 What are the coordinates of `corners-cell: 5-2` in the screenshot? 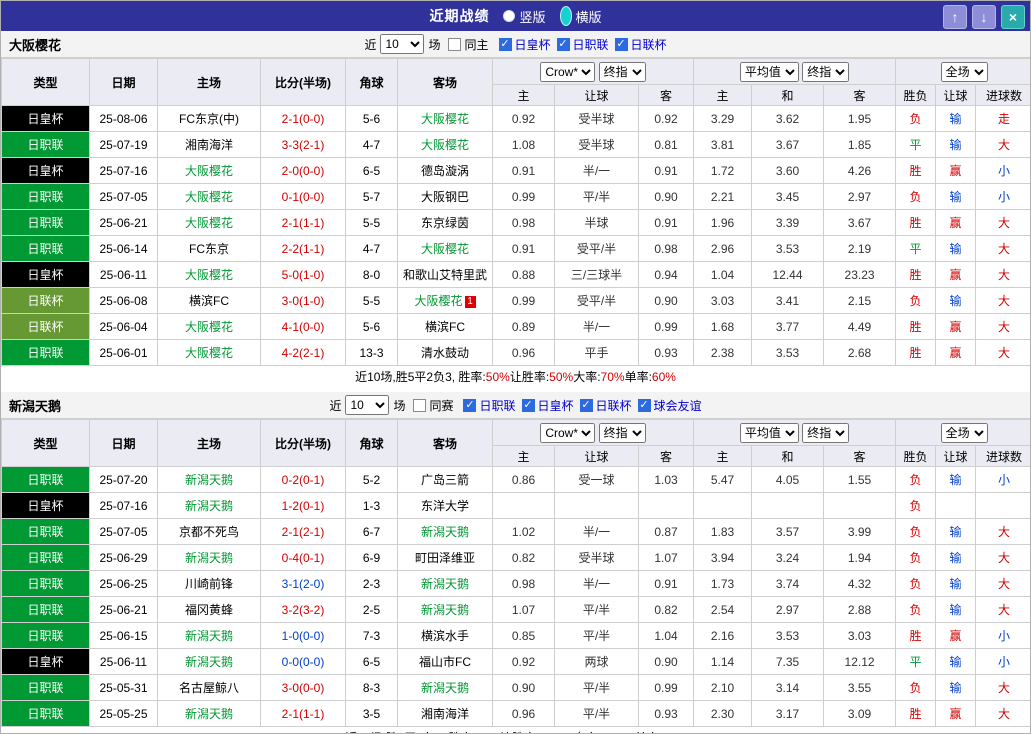 It's located at (371, 479).